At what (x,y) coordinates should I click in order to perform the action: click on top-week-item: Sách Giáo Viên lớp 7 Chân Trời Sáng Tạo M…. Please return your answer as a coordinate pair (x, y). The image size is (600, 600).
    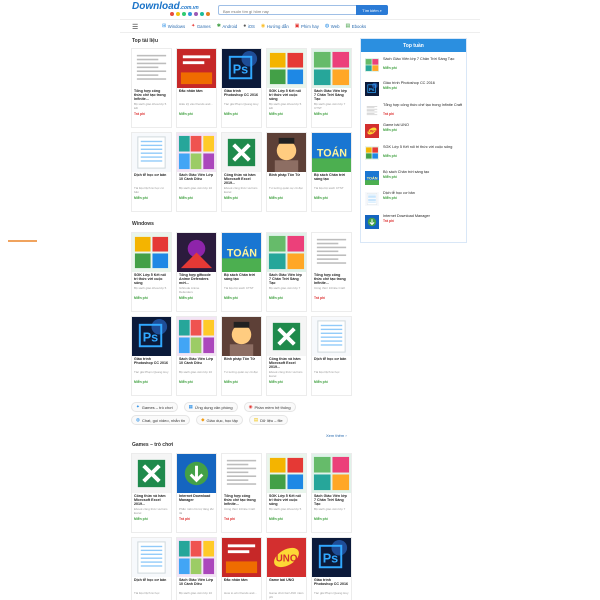
    Looking at the image, I should click on (415, 66).